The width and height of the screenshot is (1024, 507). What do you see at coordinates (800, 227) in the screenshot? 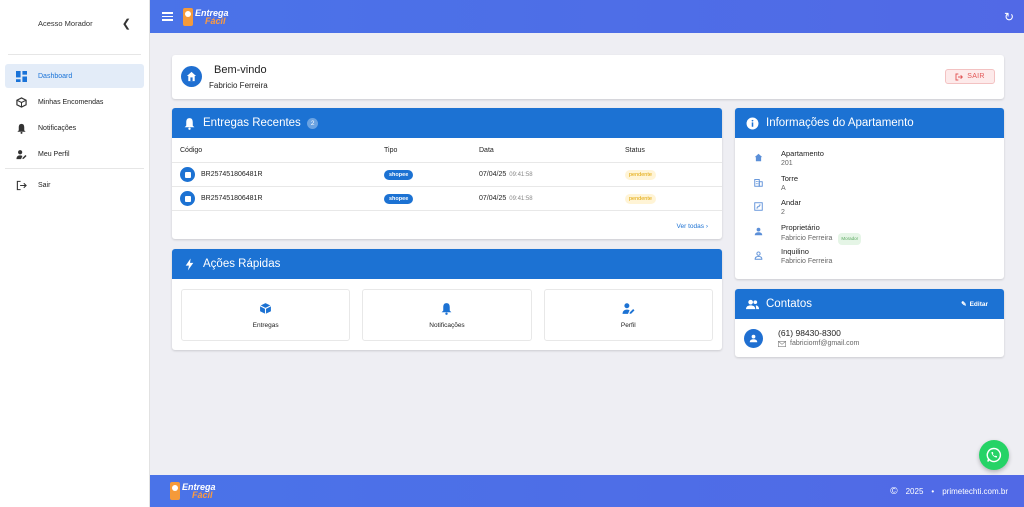
I see `info-label: Proprietário` at bounding box center [800, 227].